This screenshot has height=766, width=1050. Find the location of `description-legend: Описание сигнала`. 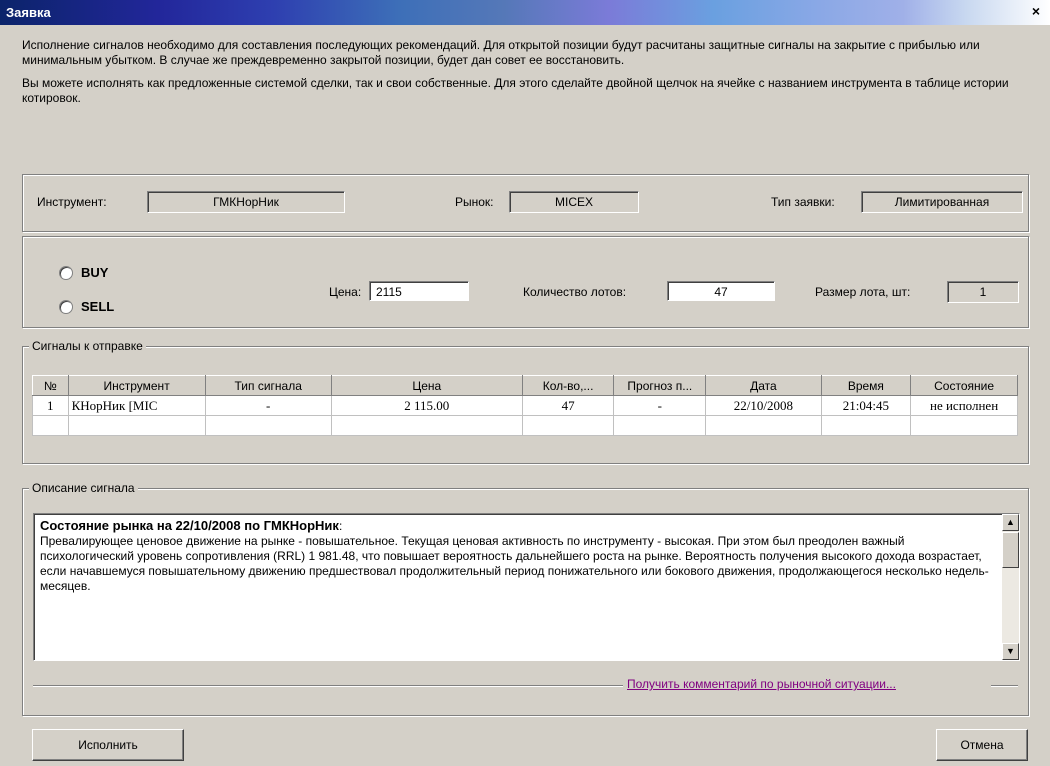

description-legend: Описание сигнала is located at coordinates (83, 488).